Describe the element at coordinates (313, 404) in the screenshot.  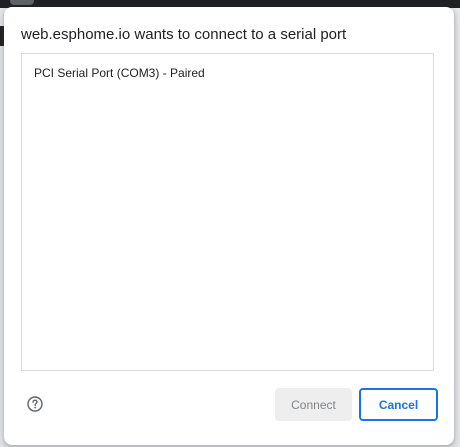
I see `connect-button: Connect` at that location.